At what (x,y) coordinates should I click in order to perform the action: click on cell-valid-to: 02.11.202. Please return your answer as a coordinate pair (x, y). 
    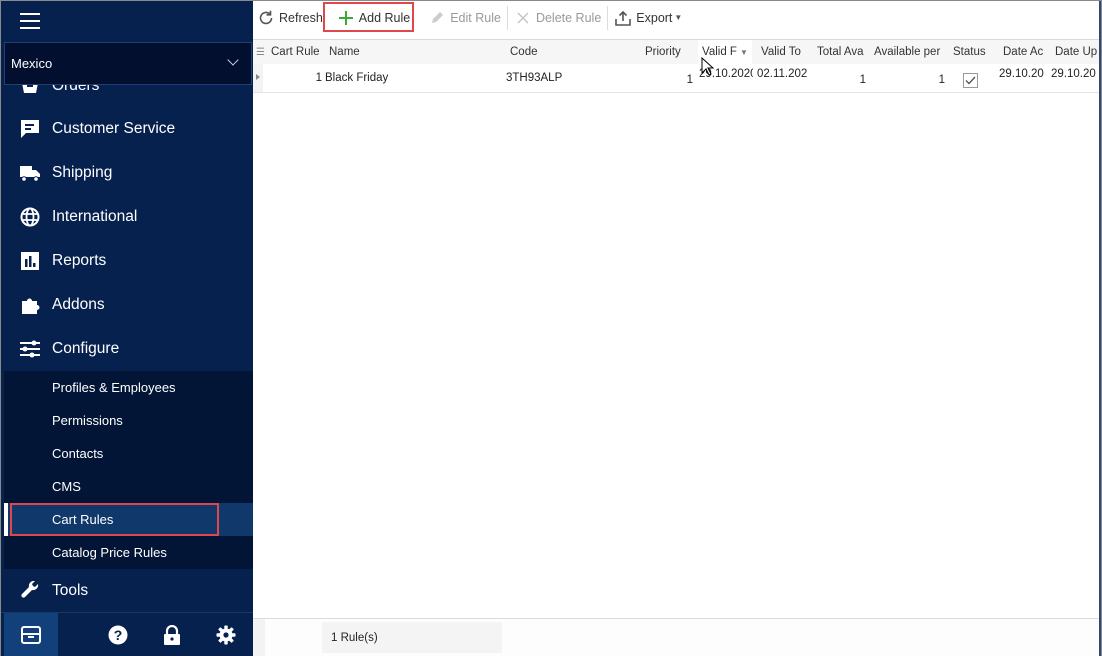
    Looking at the image, I should click on (782, 74).